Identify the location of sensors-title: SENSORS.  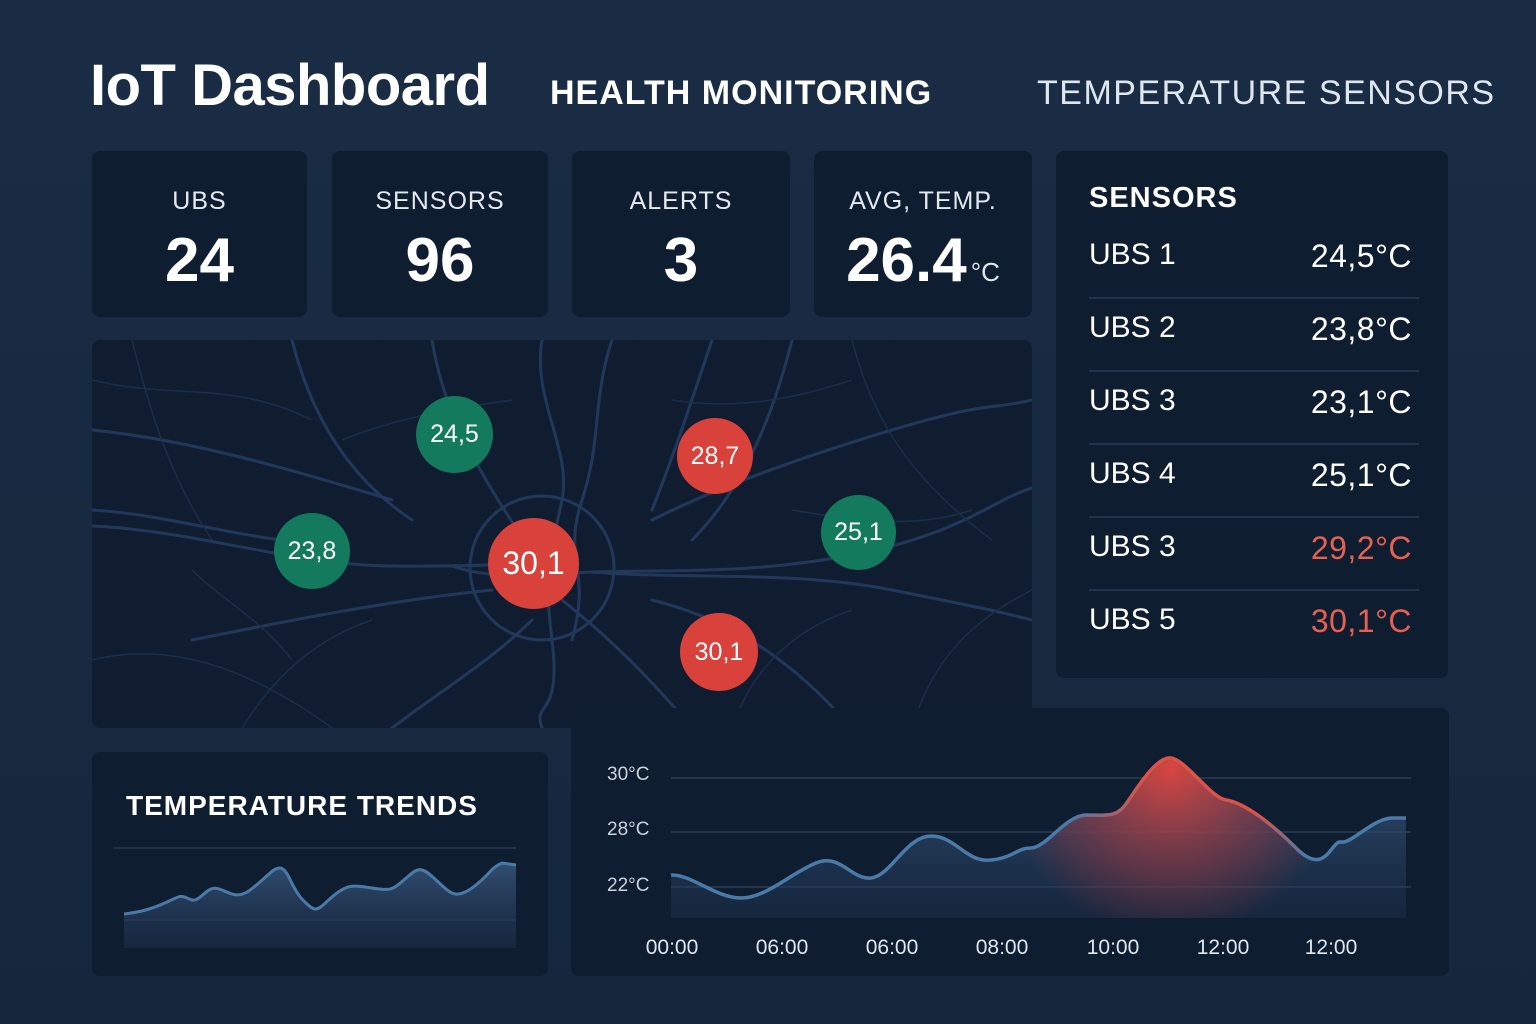
(1163, 198).